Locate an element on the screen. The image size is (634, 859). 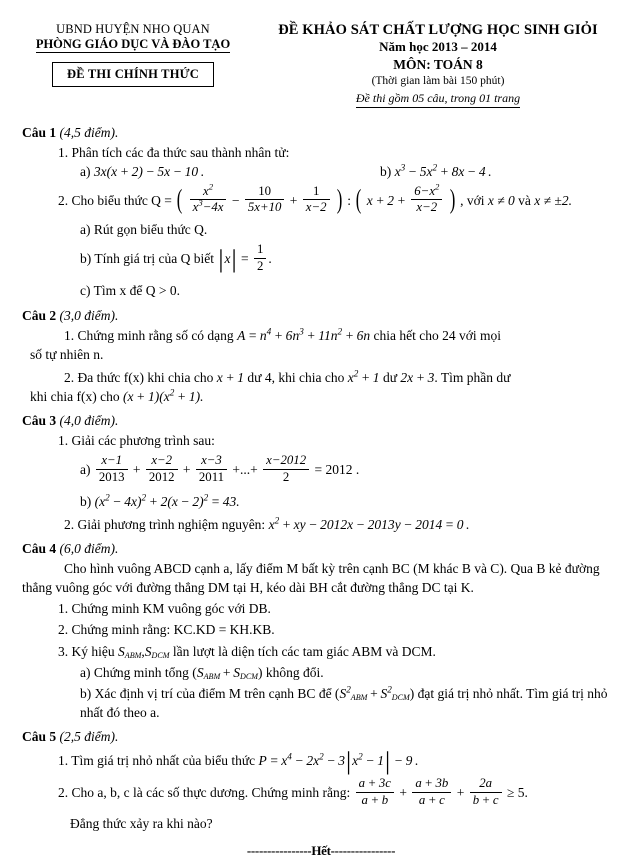
q1-part2b-text: b) Tính giá trị của Q biết is located at coordinates (147, 259).